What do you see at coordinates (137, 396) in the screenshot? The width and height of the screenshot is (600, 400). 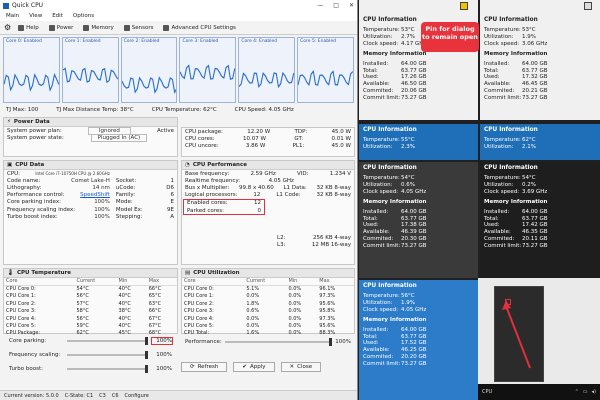 I see `configure-button: Configure` at bounding box center [137, 396].